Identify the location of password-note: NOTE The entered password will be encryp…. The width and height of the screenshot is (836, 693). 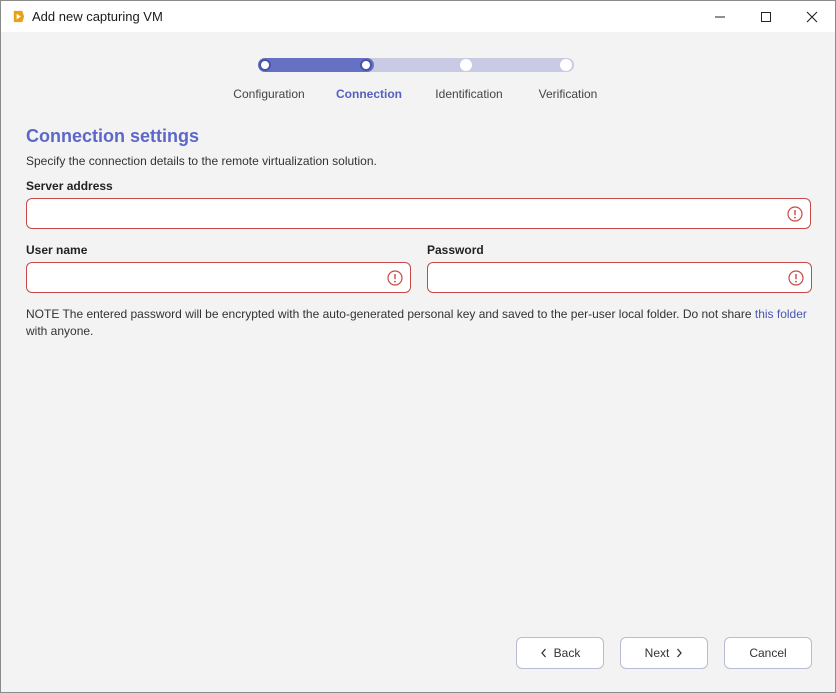
(421, 323).